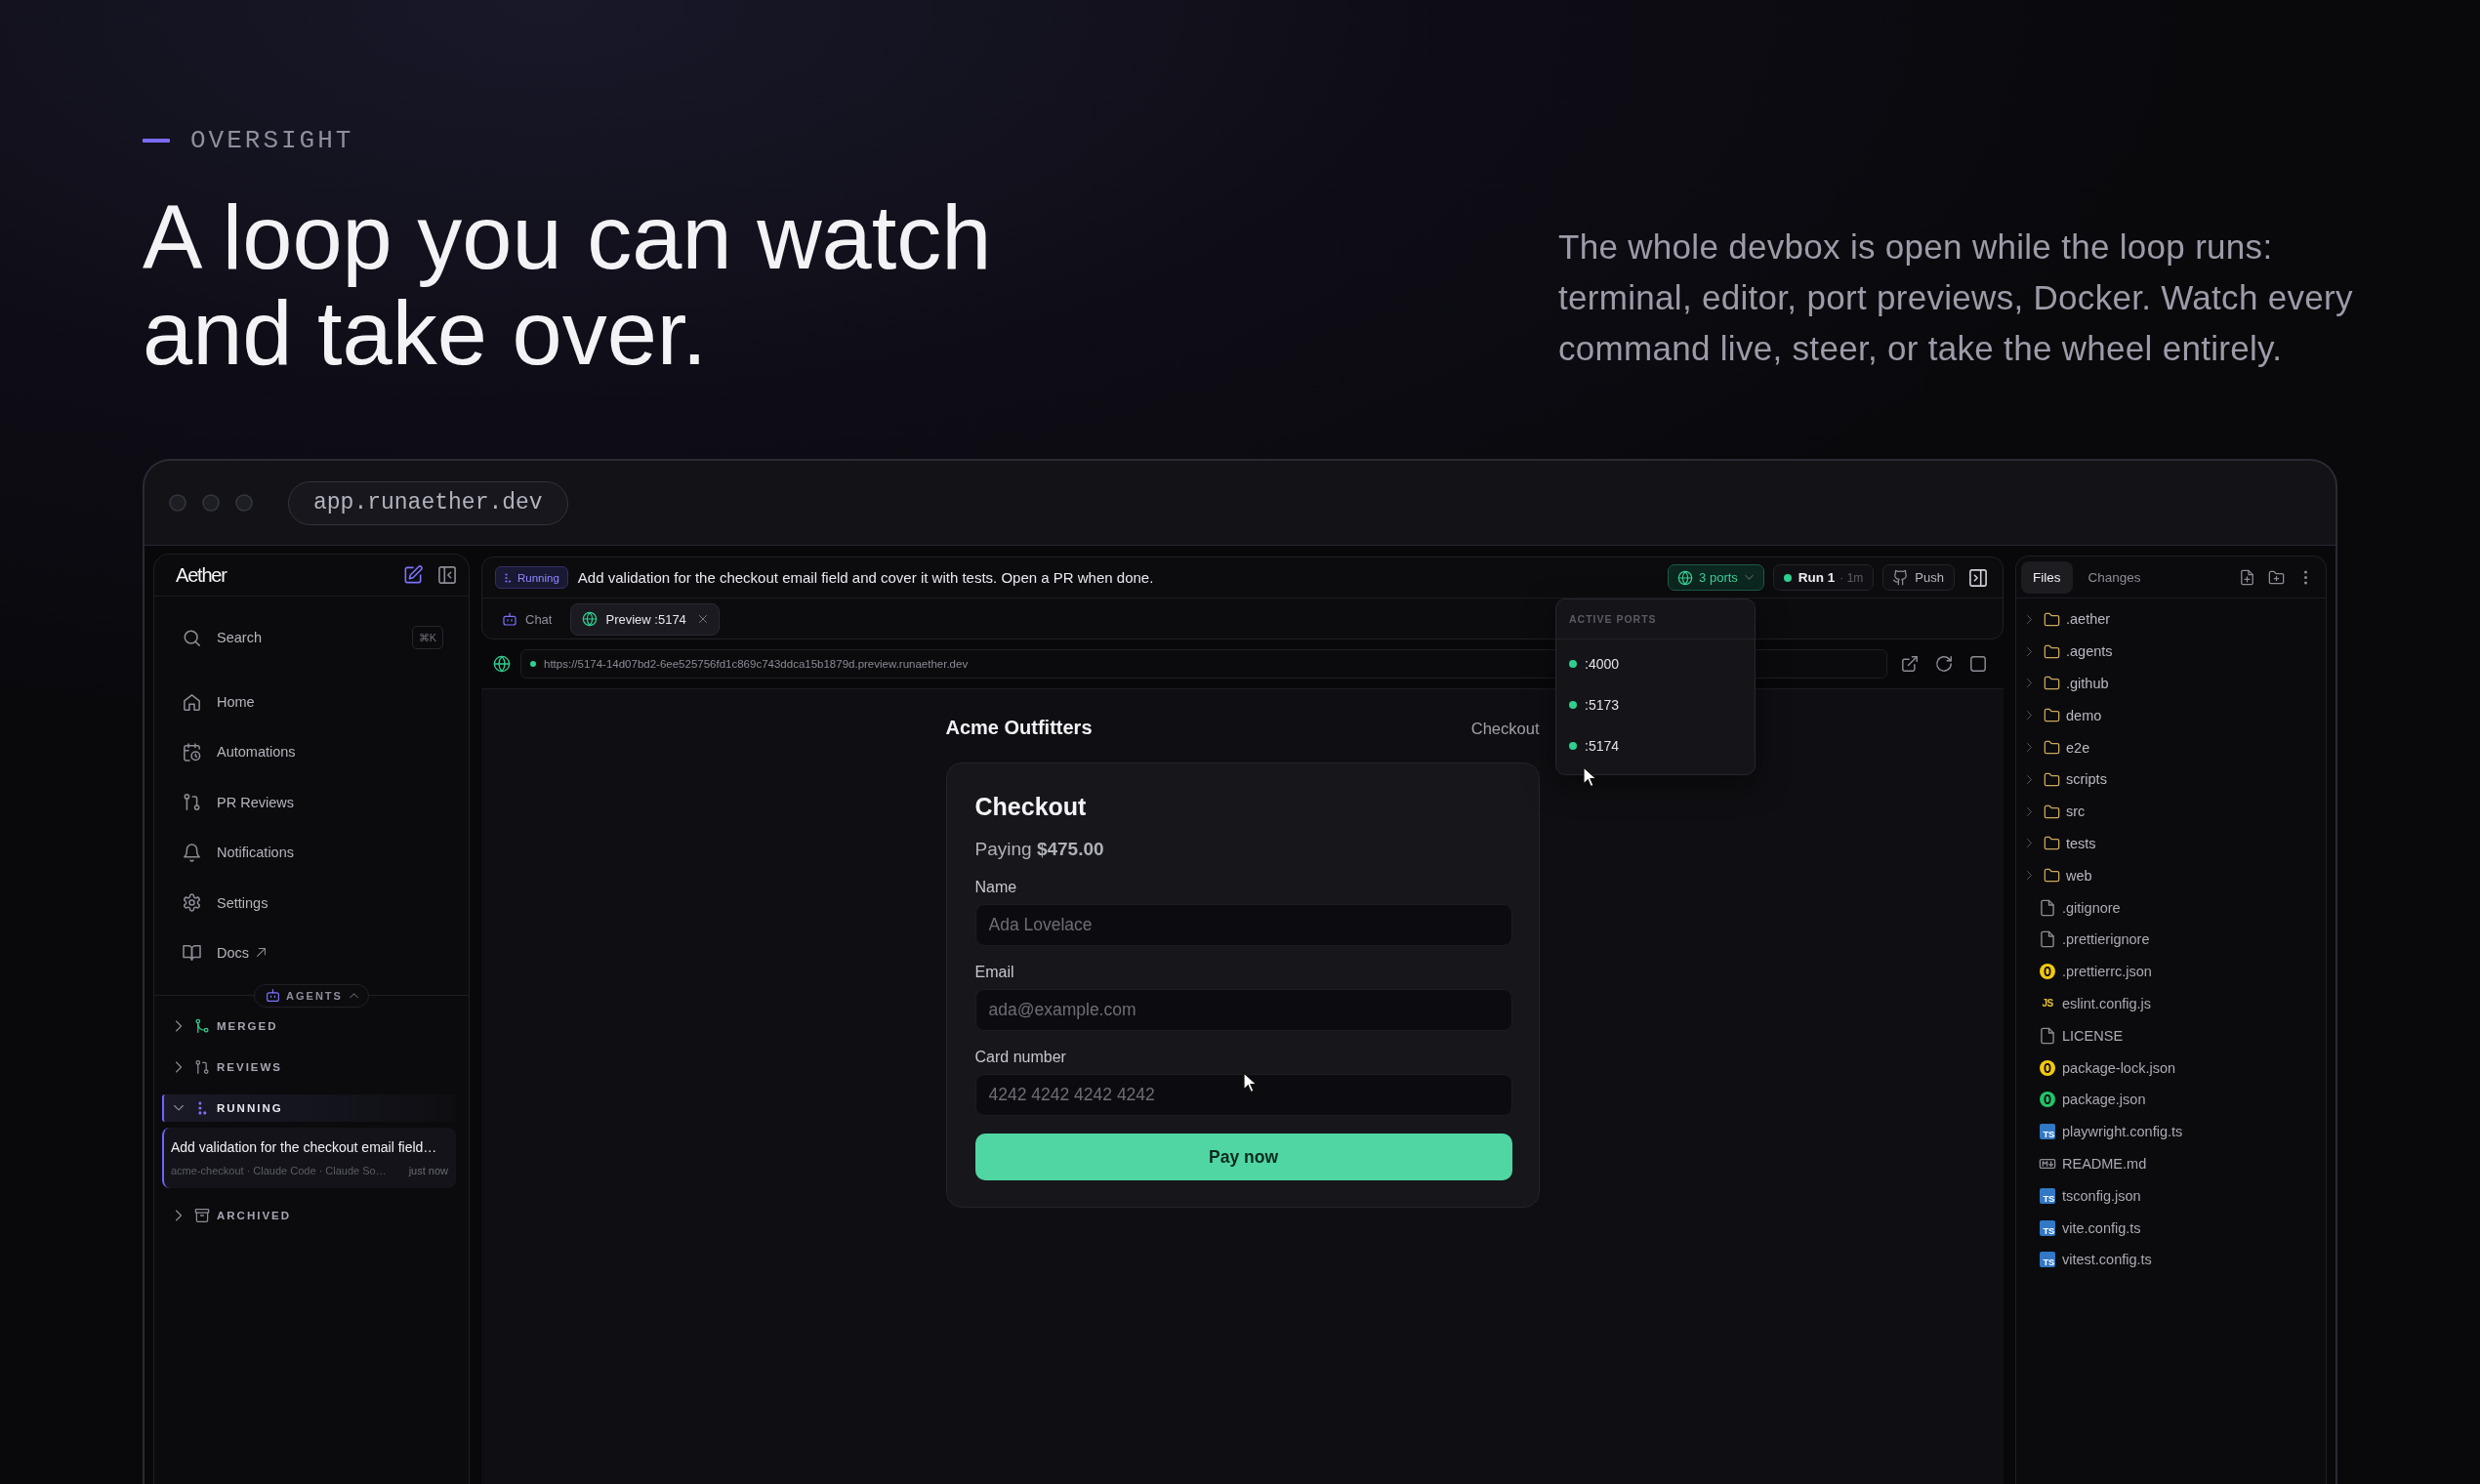 This screenshot has height=1484, width=2480. I want to click on file-tree-item: JS eslint.config.js, so click(2084, 1004).